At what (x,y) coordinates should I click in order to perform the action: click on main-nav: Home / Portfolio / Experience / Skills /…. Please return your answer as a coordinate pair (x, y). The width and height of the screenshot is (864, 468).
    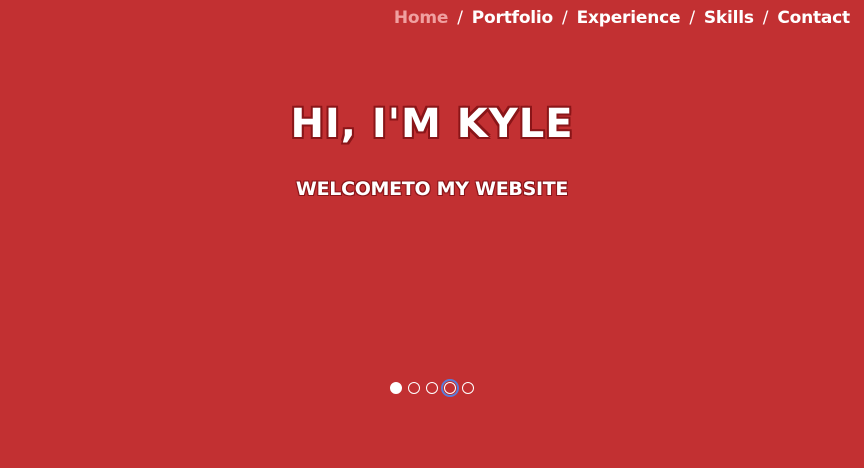
    Looking at the image, I should click on (622, 18).